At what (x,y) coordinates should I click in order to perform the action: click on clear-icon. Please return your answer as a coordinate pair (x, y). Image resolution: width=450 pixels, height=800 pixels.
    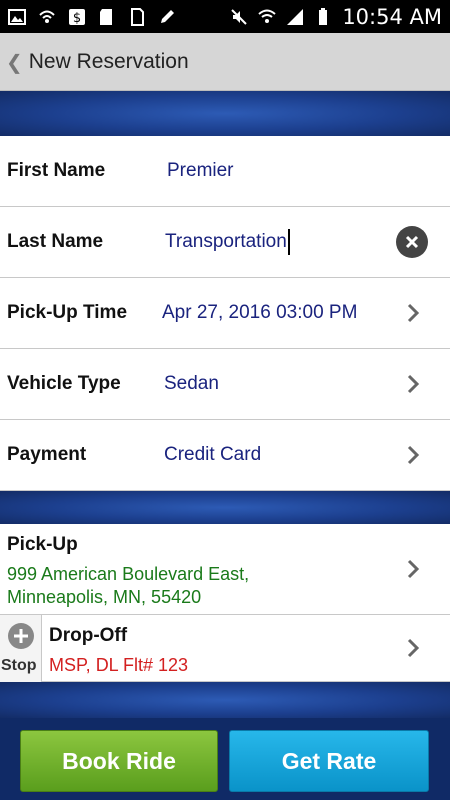
    Looking at the image, I should click on (412, 242).